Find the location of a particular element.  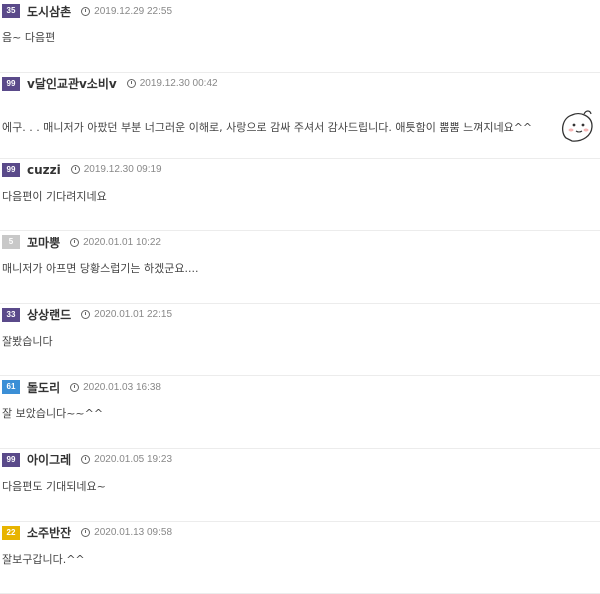

nickname-link: 꼬마뿡 is located at coordinates (43, 242).